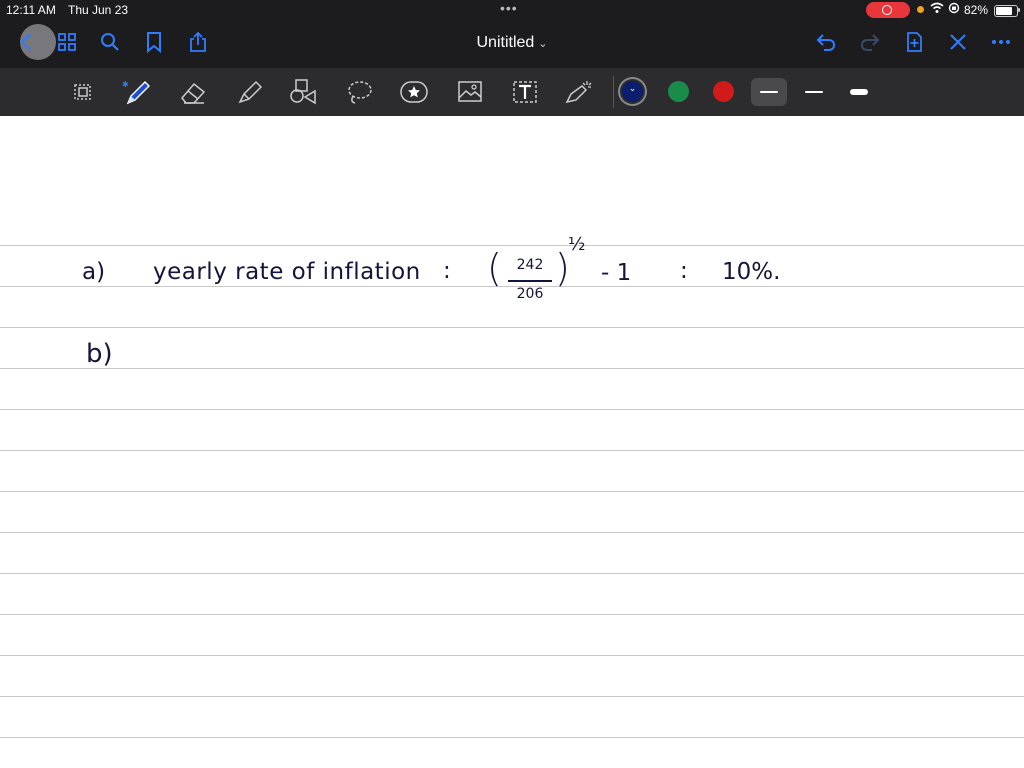 This screenshot has height=768, width=1024. Describe the element at coordinates (137, 92) in the screenshot. I see `pen-icon: ✱` at that location.